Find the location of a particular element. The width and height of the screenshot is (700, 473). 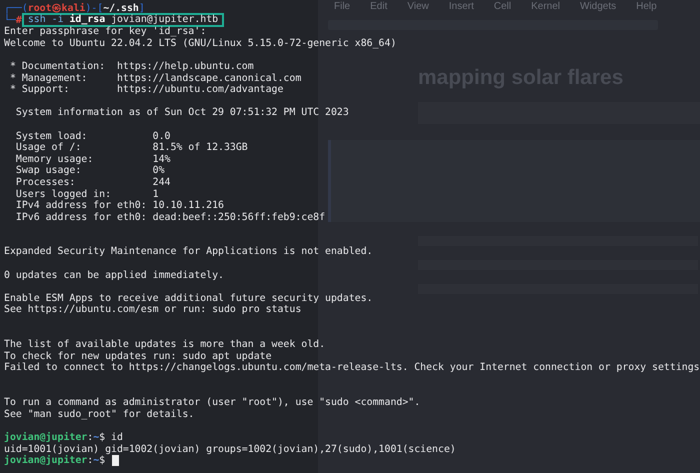

output-line: Enable ESM Apps to receive additional future security updates. is located at coordinates (188, 298).